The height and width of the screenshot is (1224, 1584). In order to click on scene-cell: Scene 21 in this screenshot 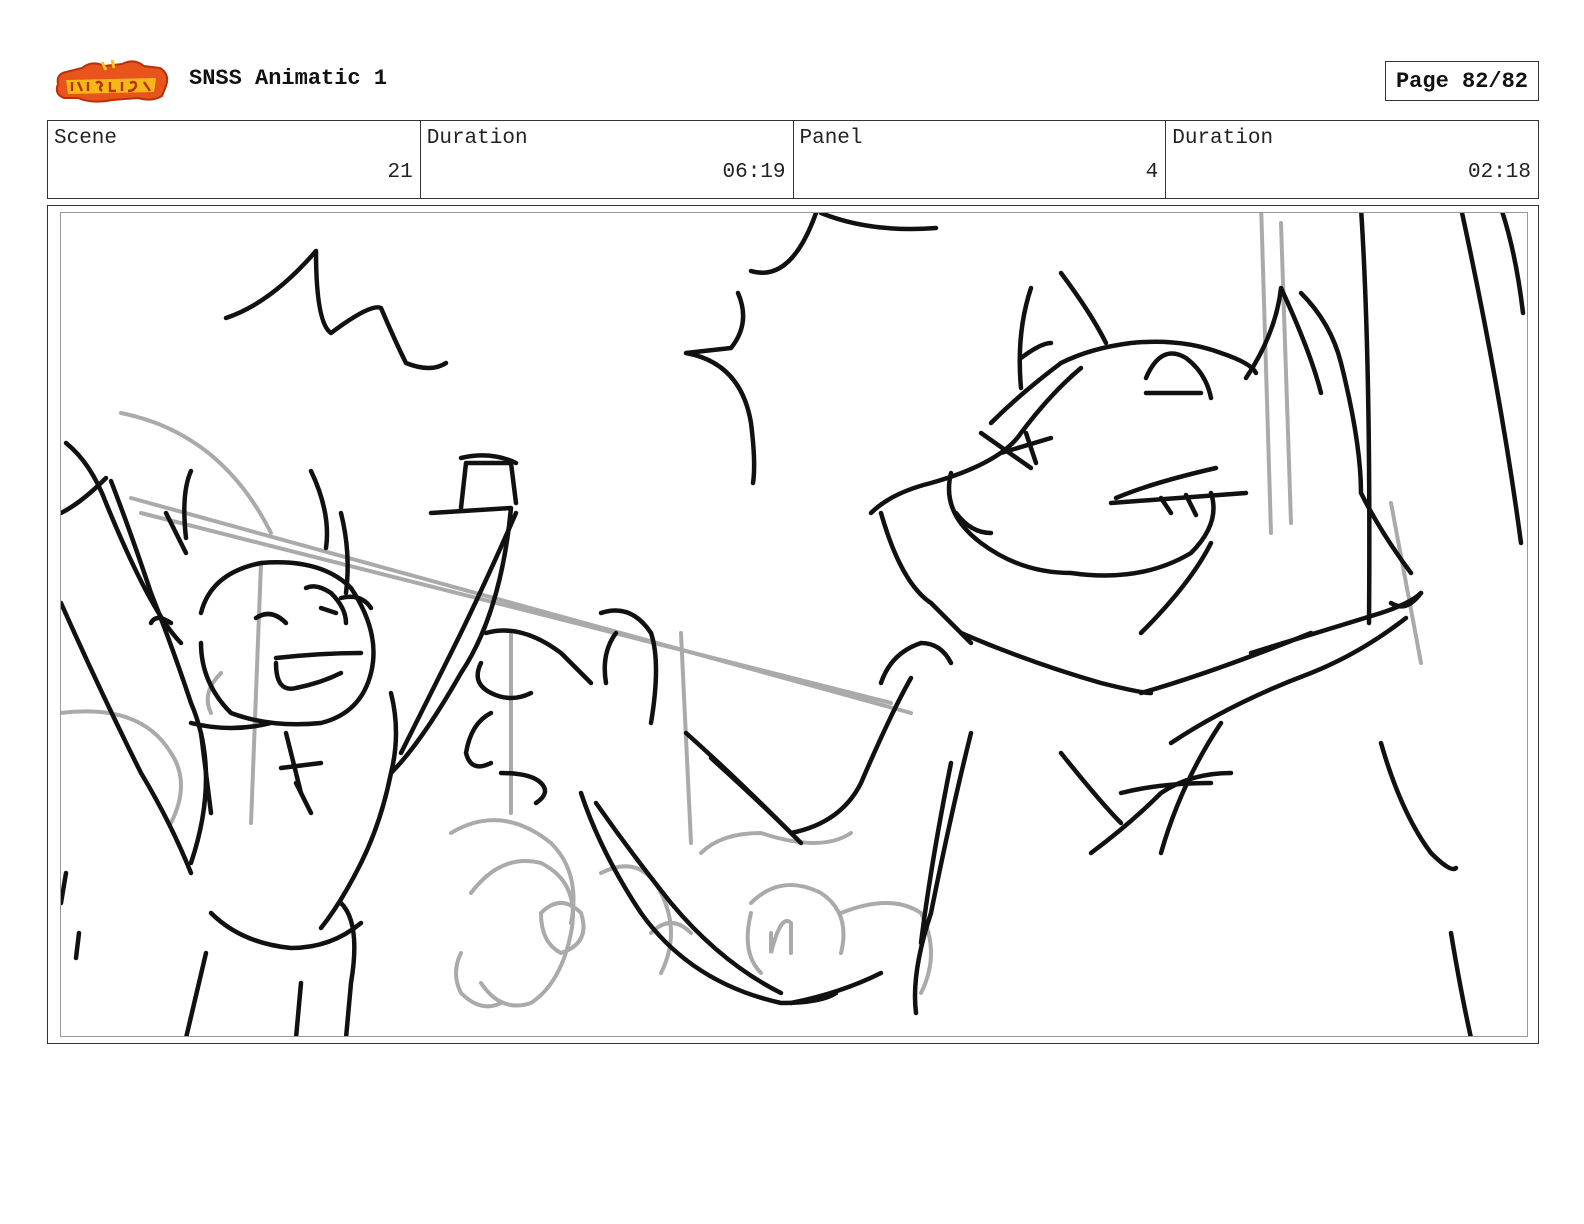, I will do `click(234, 159)`.